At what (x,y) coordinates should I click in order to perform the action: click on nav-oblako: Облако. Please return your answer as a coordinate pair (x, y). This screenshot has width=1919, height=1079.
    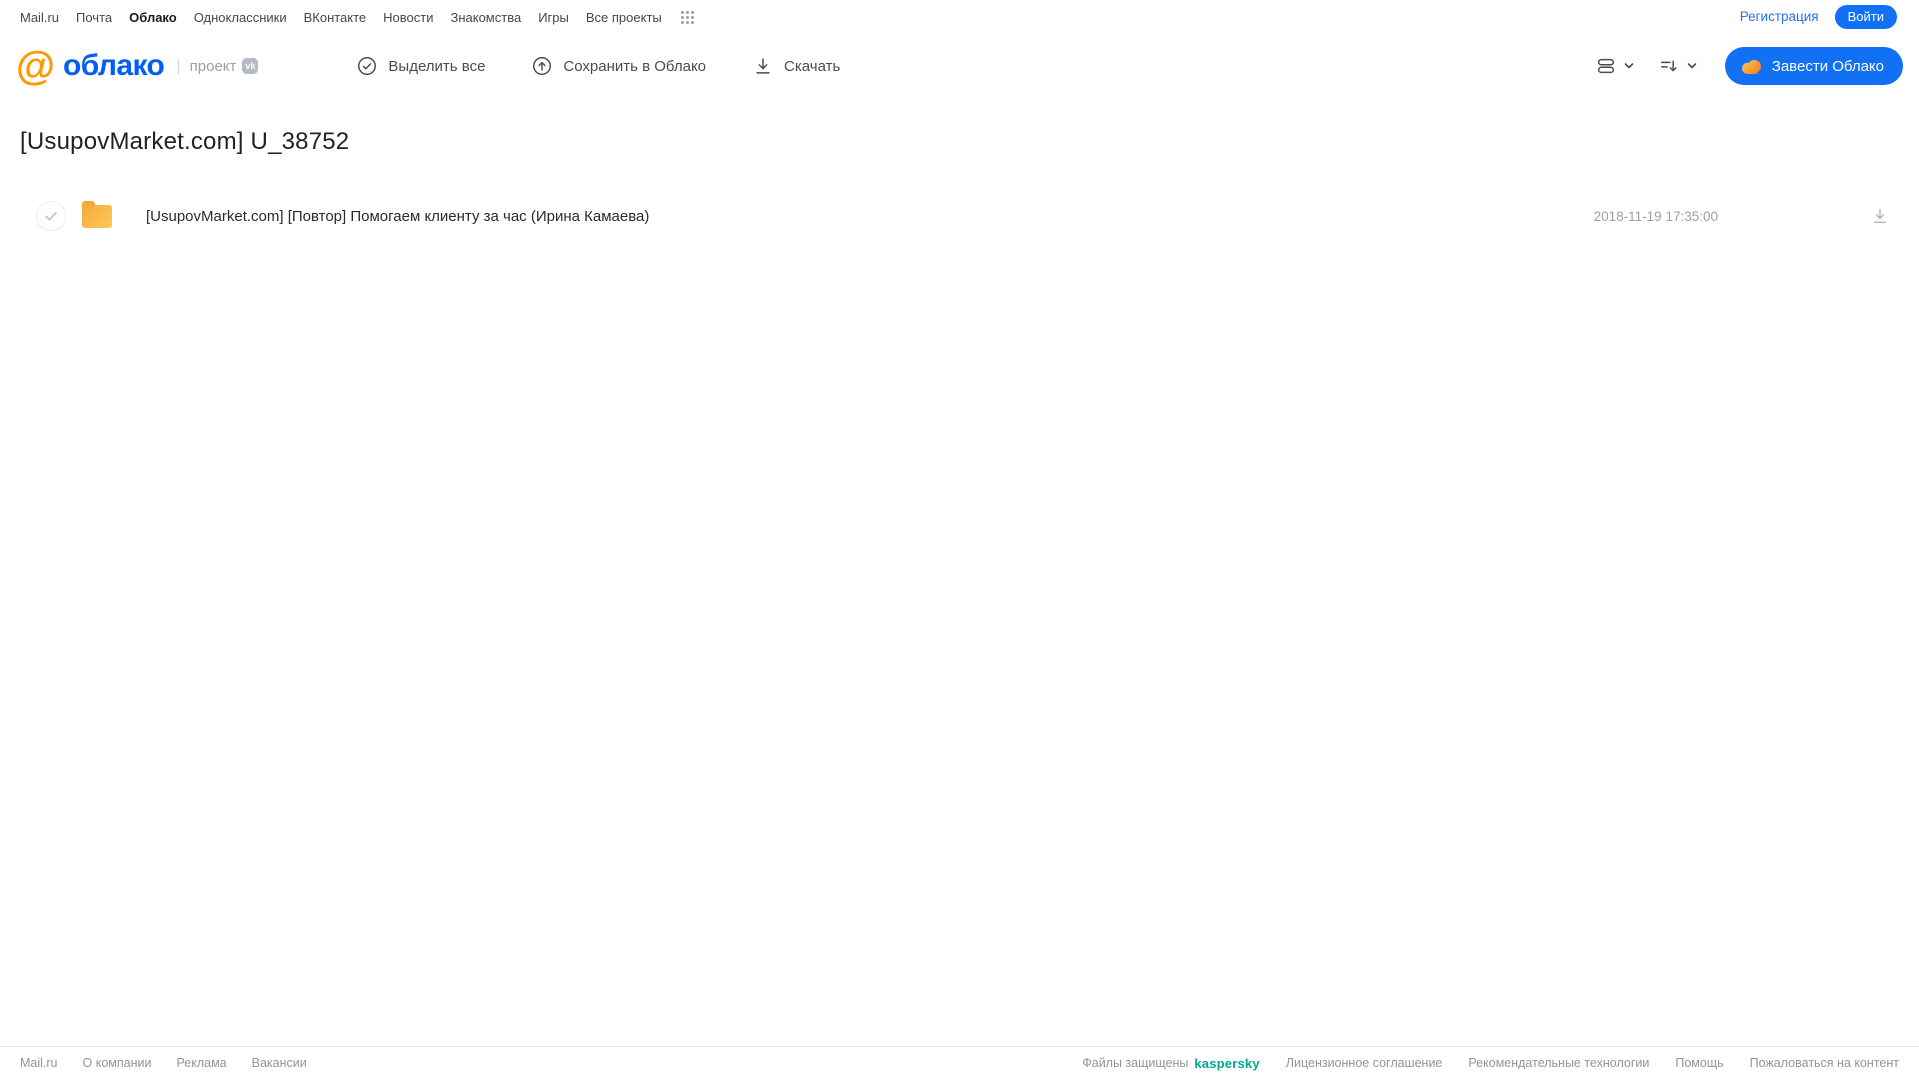
    Looking at the image, I should click on (153, 17).